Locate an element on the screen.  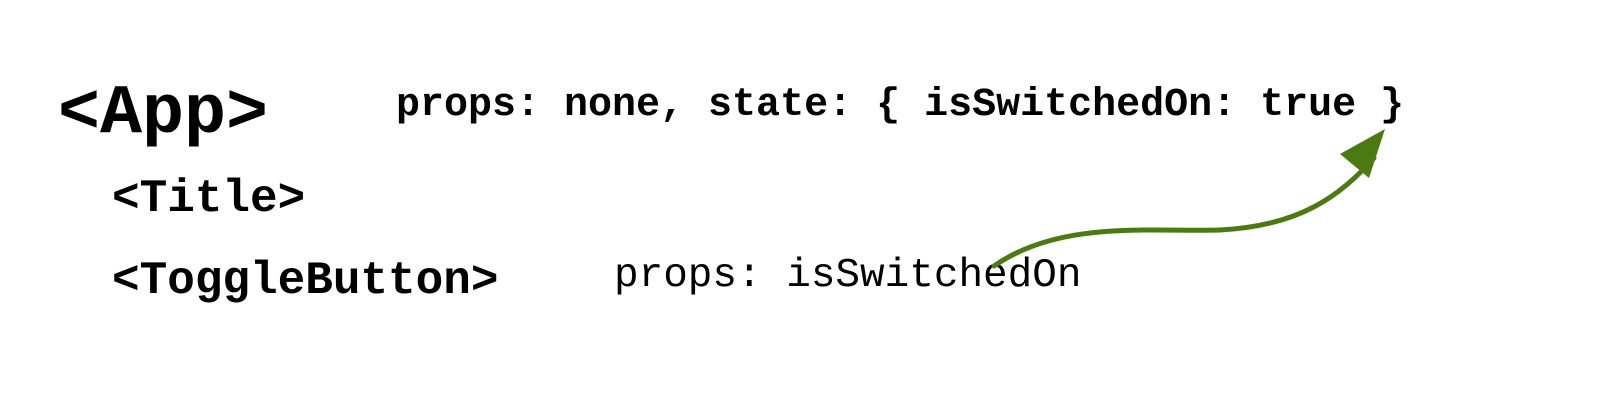
title-component-label: <Title> is located at coordinates (209, 199).